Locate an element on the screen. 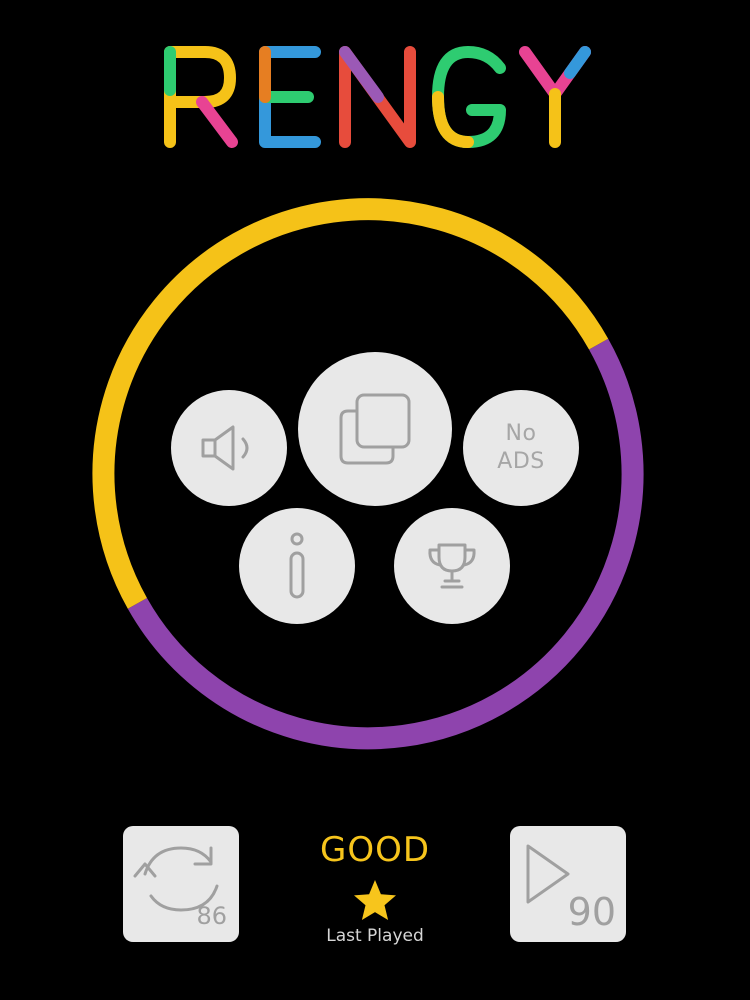 This screenshot has width=750, height=1000. rengy-logo is located at coordinates (377, 97).